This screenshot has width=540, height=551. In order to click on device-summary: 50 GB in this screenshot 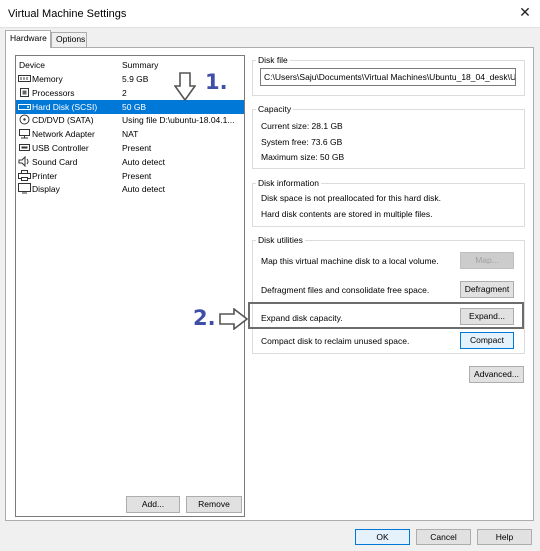, I will do `click(134, 106)`.